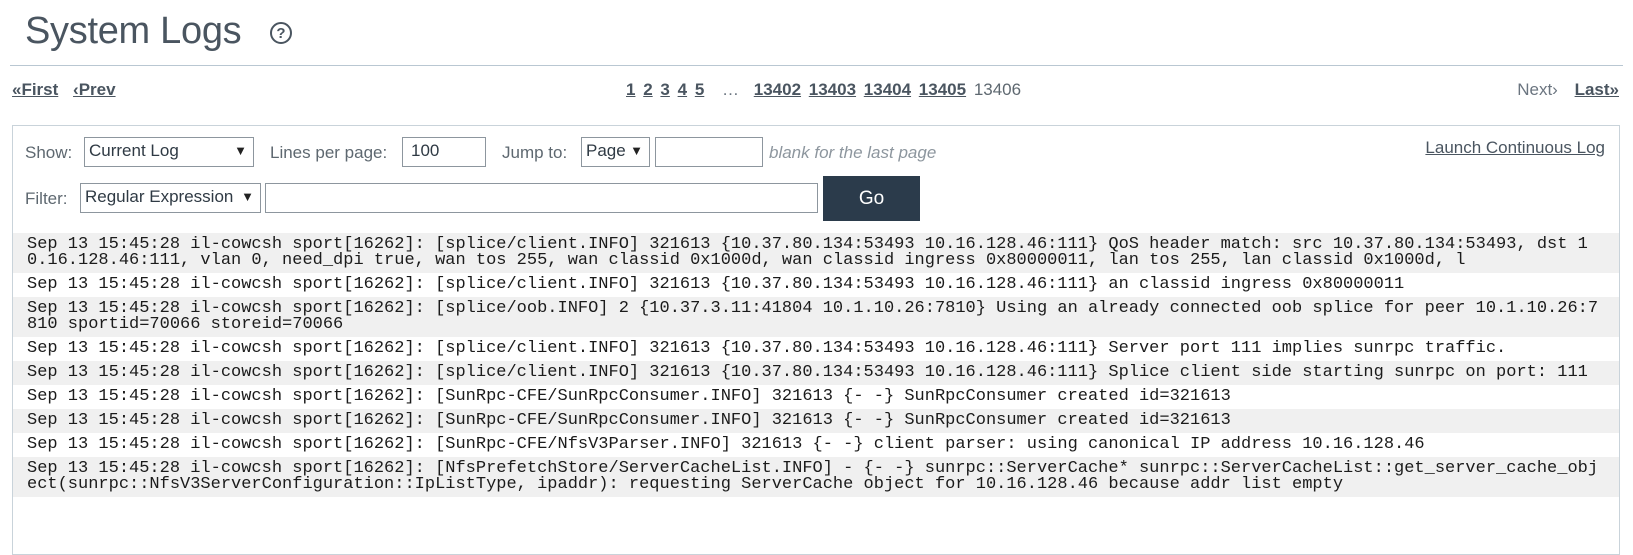 Image resolution: width=1633 pixels, height=555 pixels. Describe the element at coordinates (777, 89) in the screenshot. I see `page-link: 13402` at that location.